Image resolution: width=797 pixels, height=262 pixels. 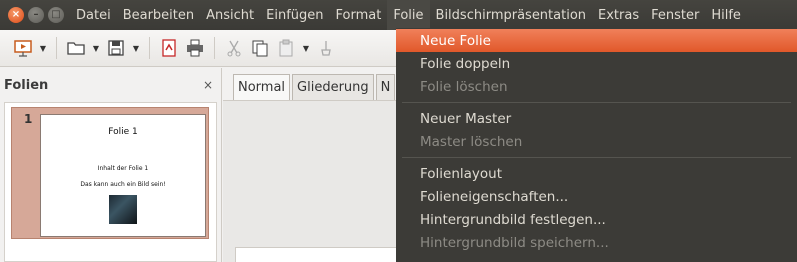 What do you see at coordinates (93, 15) in the screenshot?
I see `menu-datei: Datei` at bounding box center [93, 15].